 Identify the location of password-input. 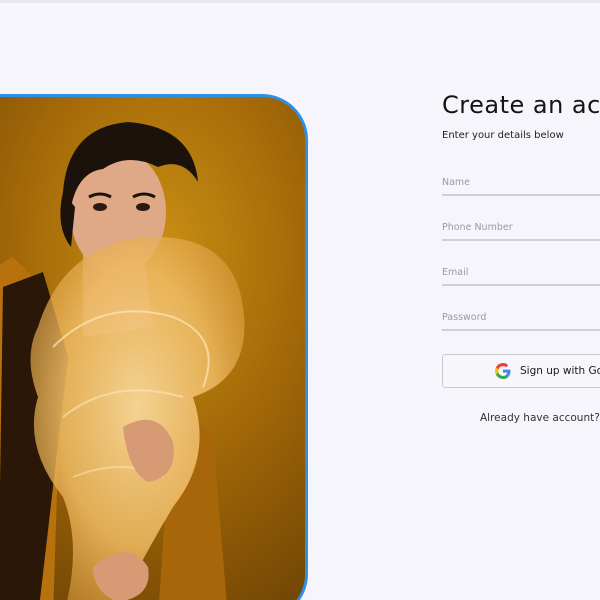
(521, 318).